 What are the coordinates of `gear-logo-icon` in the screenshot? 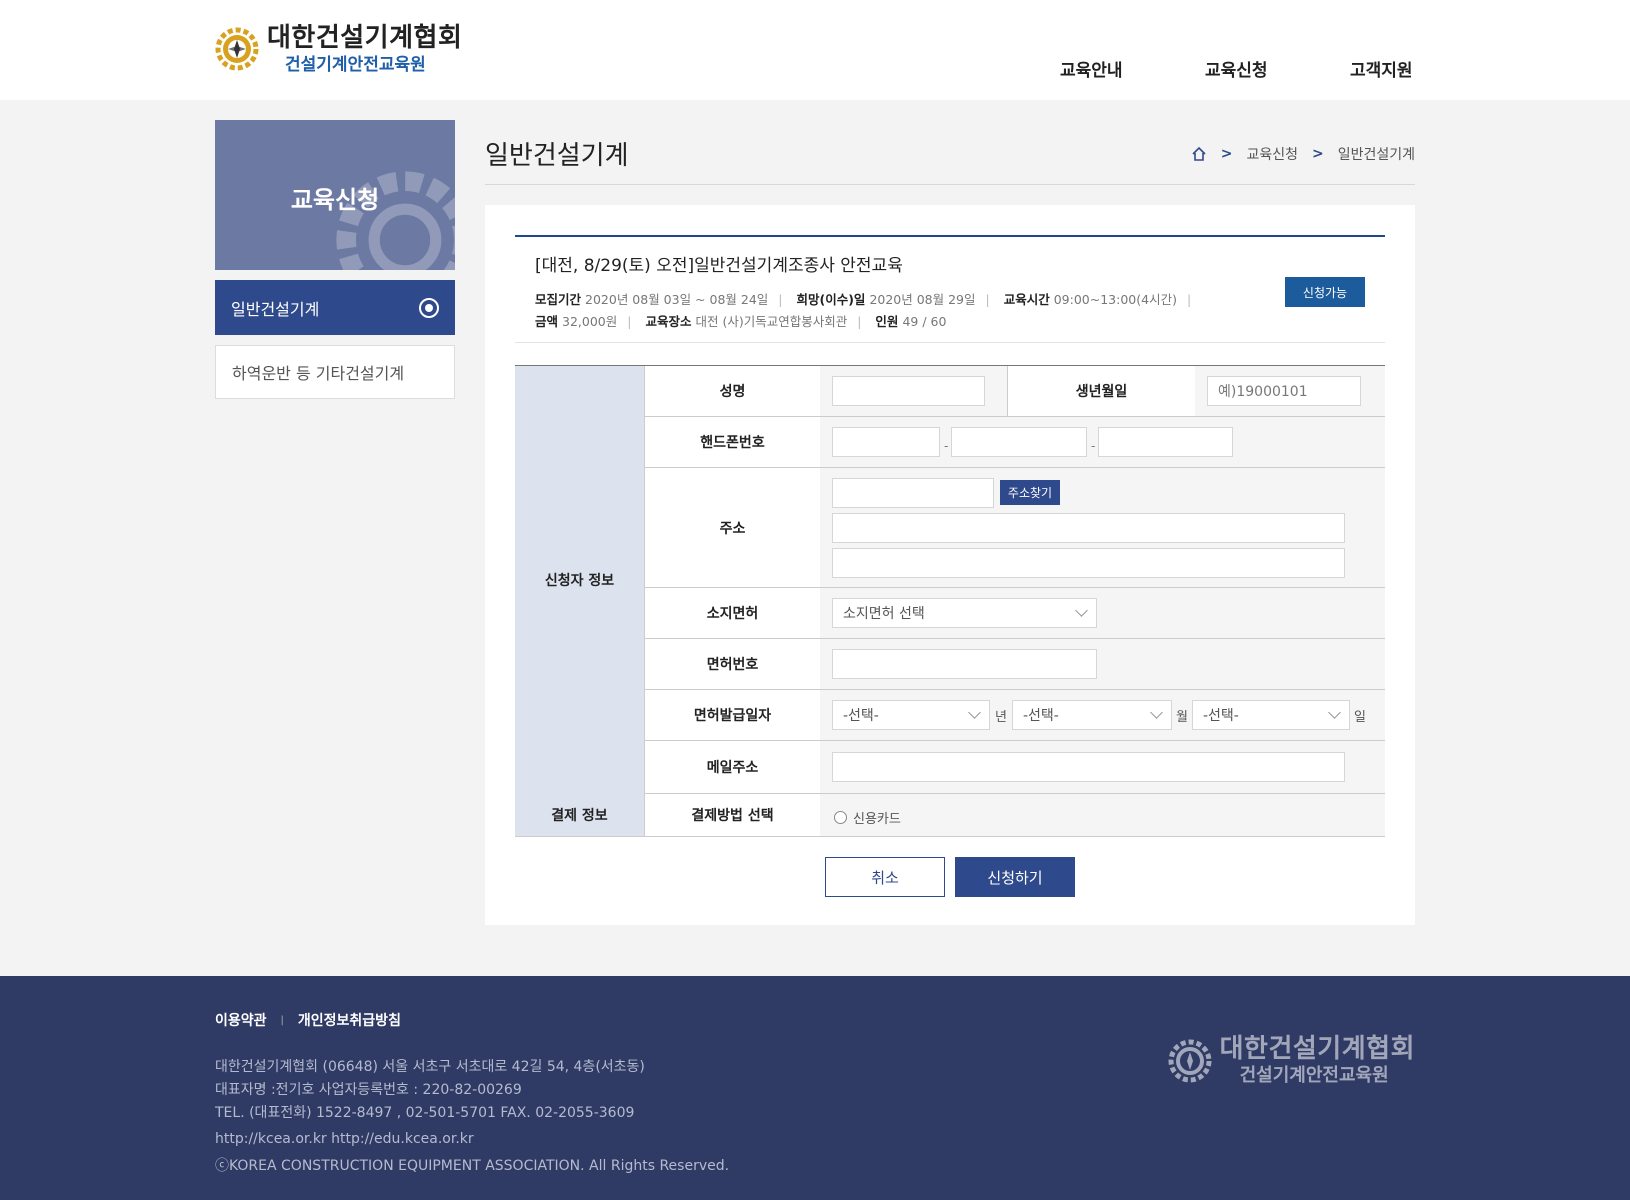 It's located at (1190, 1061).